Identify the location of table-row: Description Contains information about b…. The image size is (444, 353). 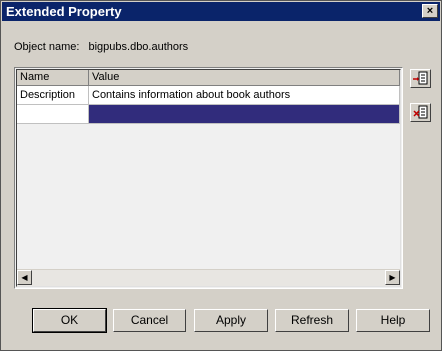
(208, 95).